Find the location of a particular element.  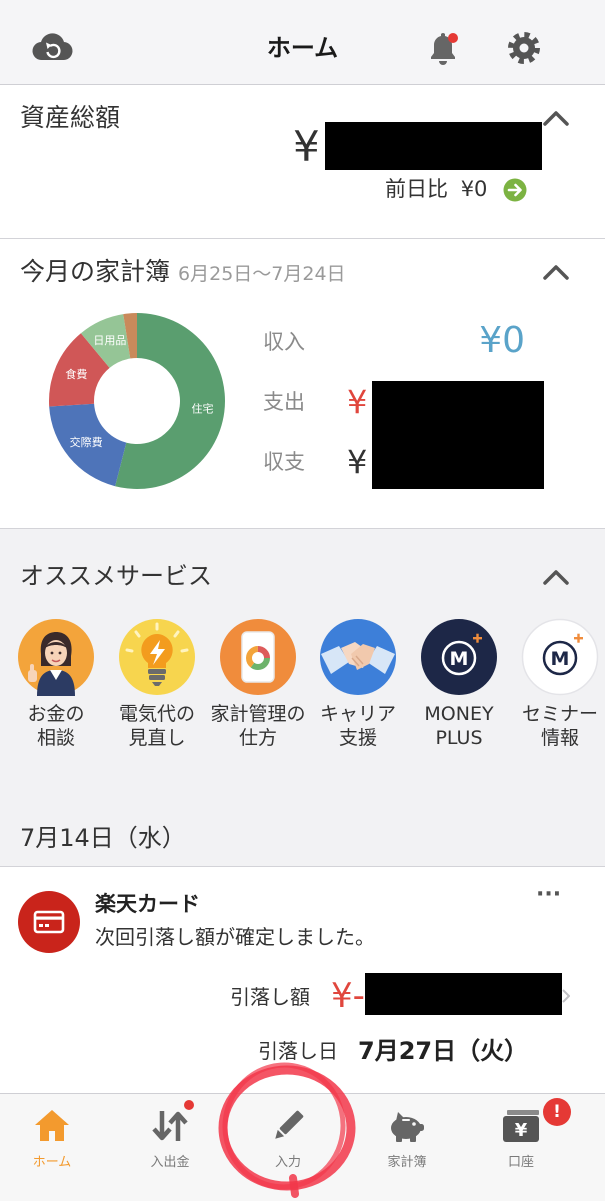

income-value: ¥0 is located at coordinates (502, 340).